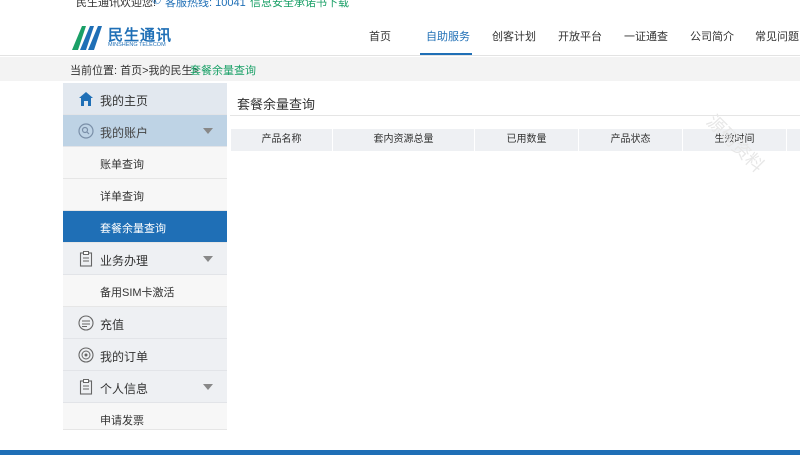 Image resolution: width=800 pixels, height=455 pixels. I want to click on sidebar-item-home: 我的主页, so click(145, 99).